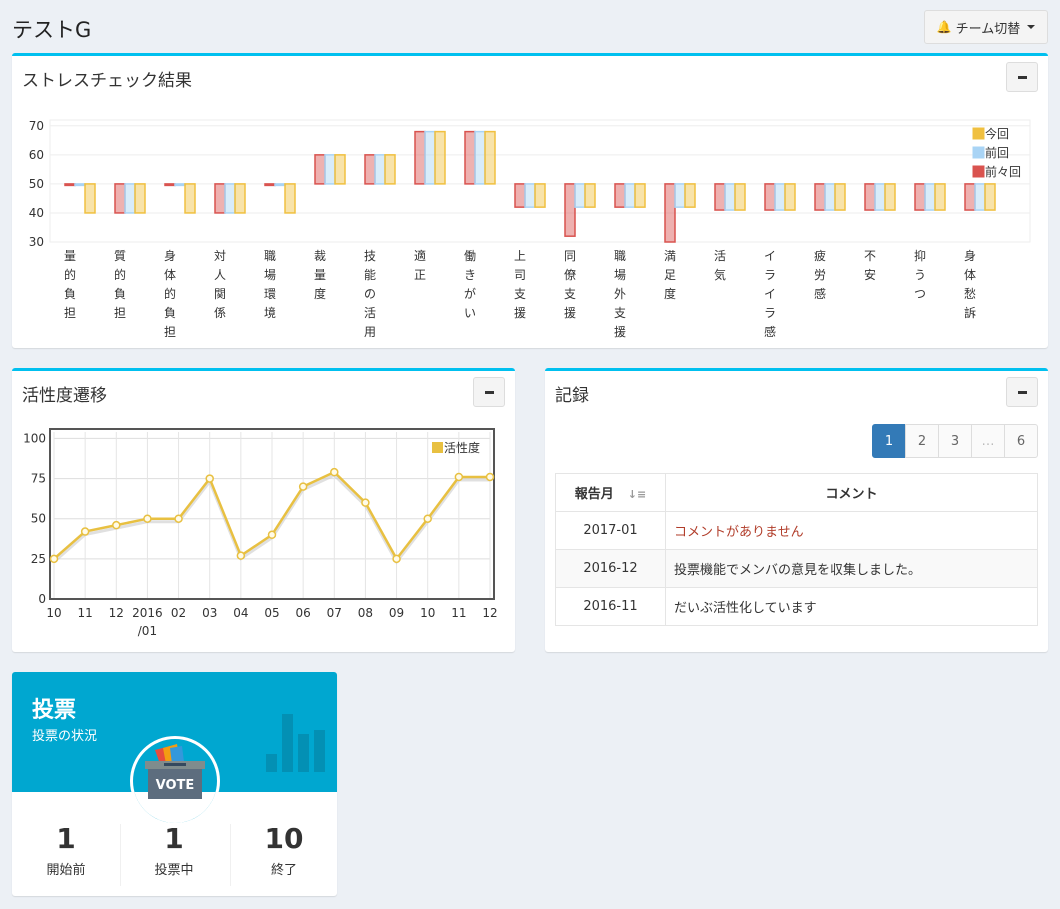  Describe the element at coordinates (851, 530) in the screenshot. I see `row-comment: コメントがありません` at that location.